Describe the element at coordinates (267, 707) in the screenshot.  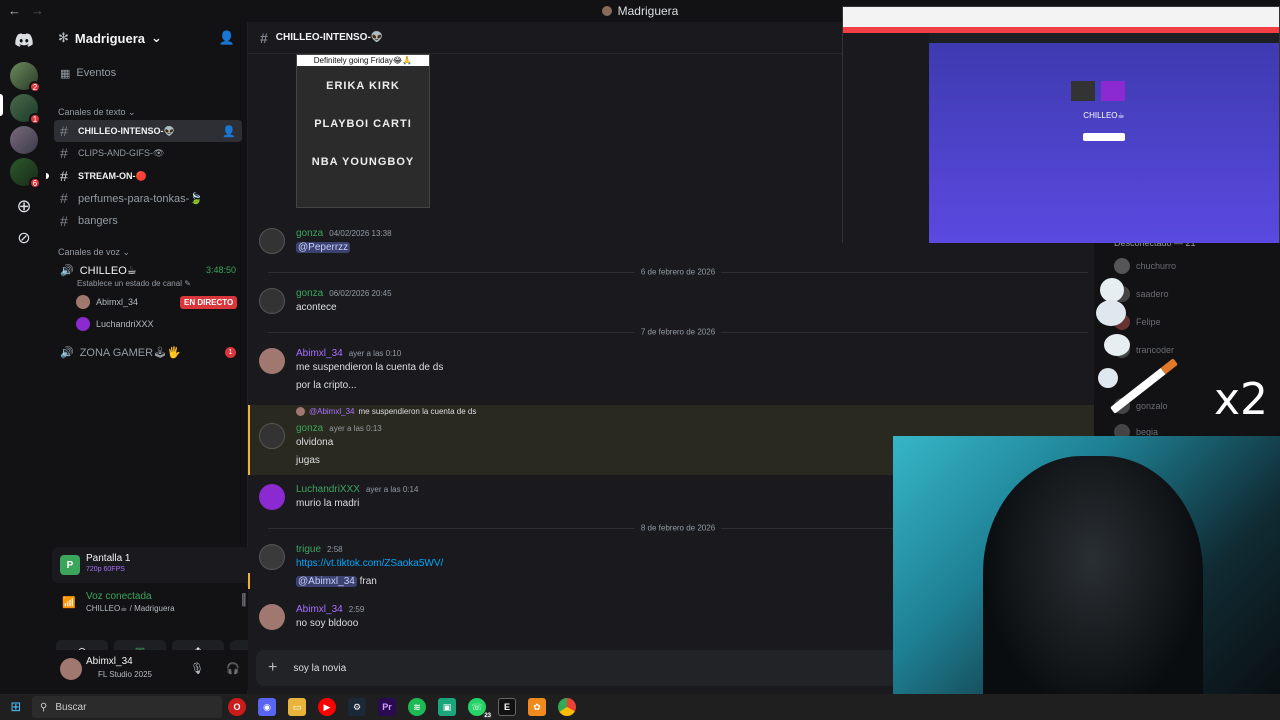
I see `discord-icon: ◉` at that location.